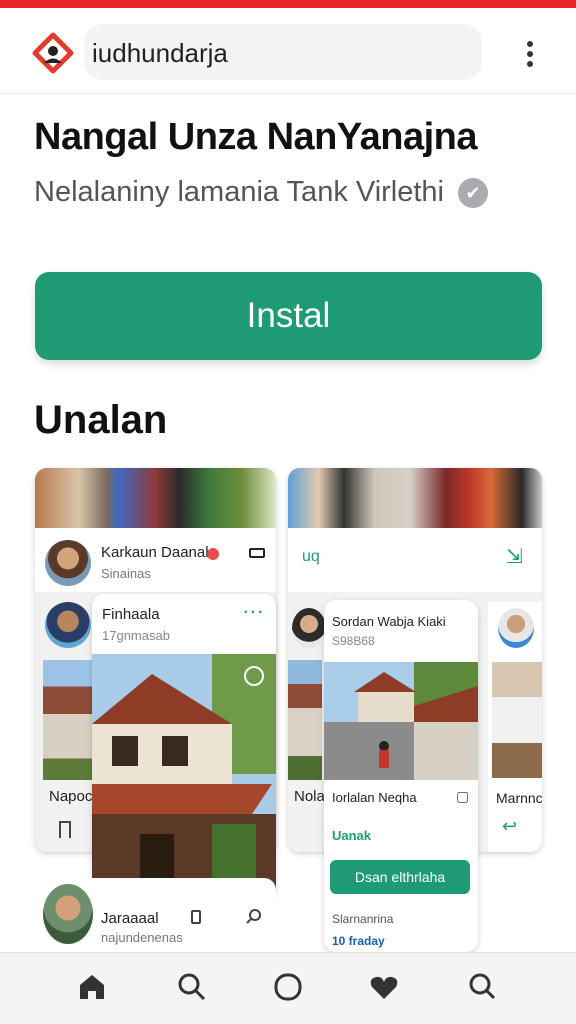 Image resolution: width=576 pixels, height=1024 pixels. I want to click on home-icon, so click(92, 987).